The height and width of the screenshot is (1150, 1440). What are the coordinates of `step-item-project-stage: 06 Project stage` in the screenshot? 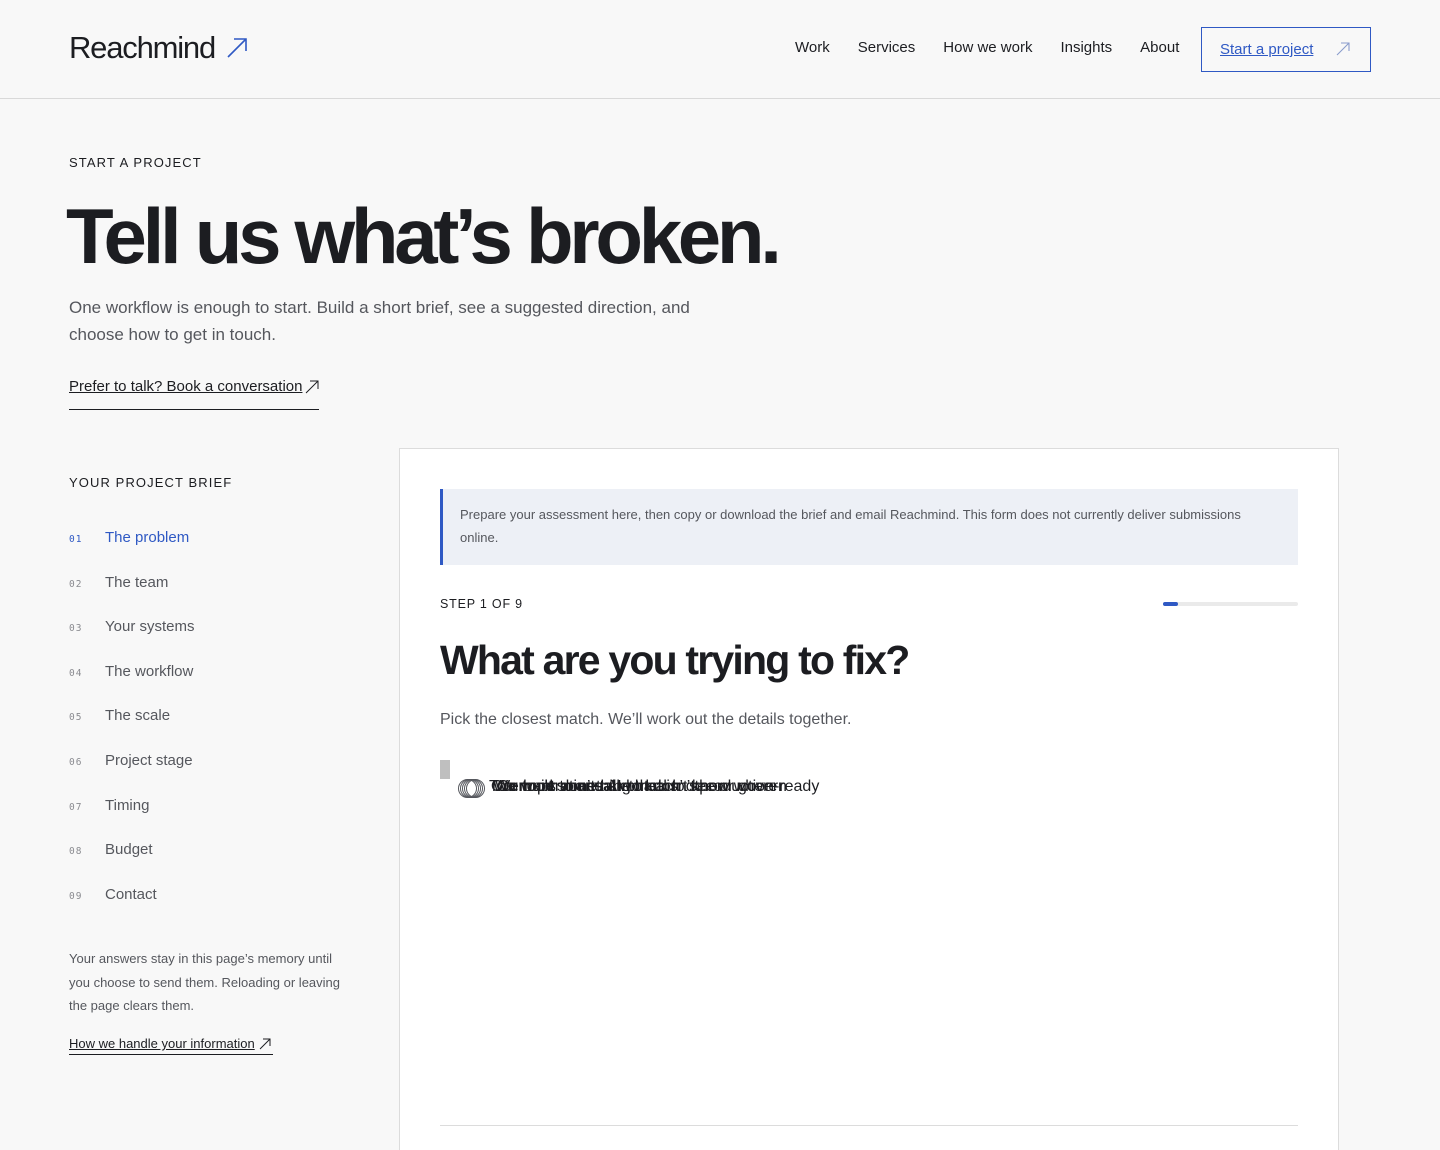 It's located at (199, 771).